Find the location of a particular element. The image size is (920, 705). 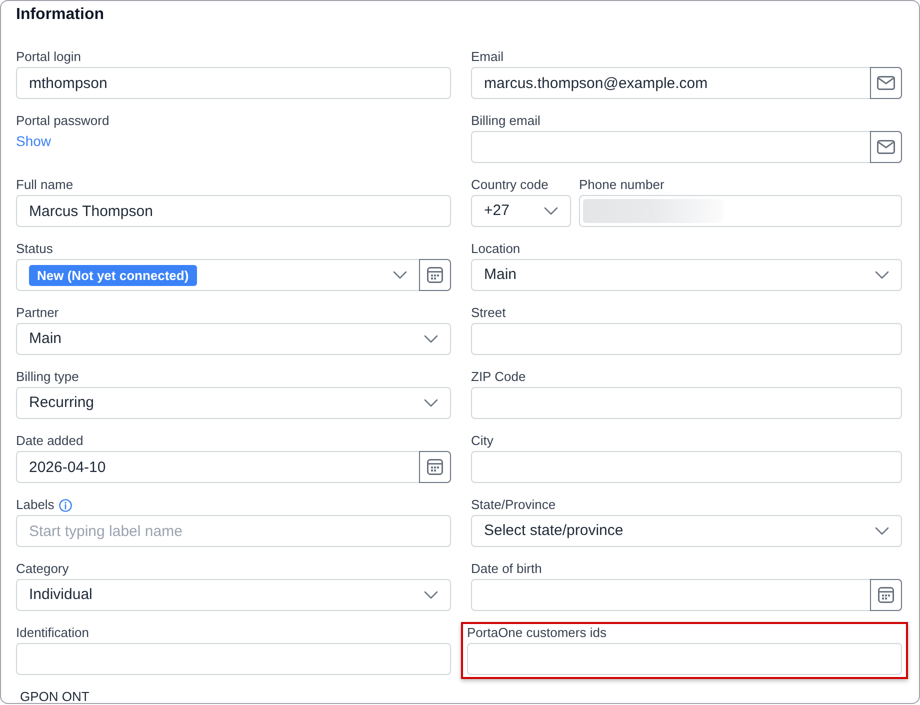

dropdown: New (Not yet connected) is located at coordinates (218, 275).